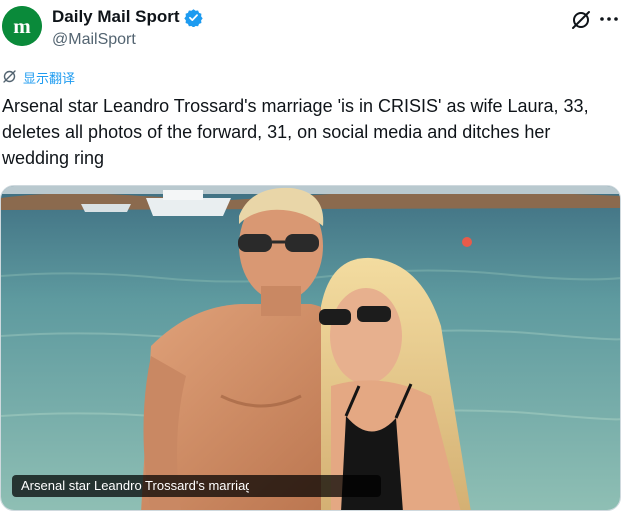  I want to click on name-row: Daily Mail Sport, so click(127, 17).